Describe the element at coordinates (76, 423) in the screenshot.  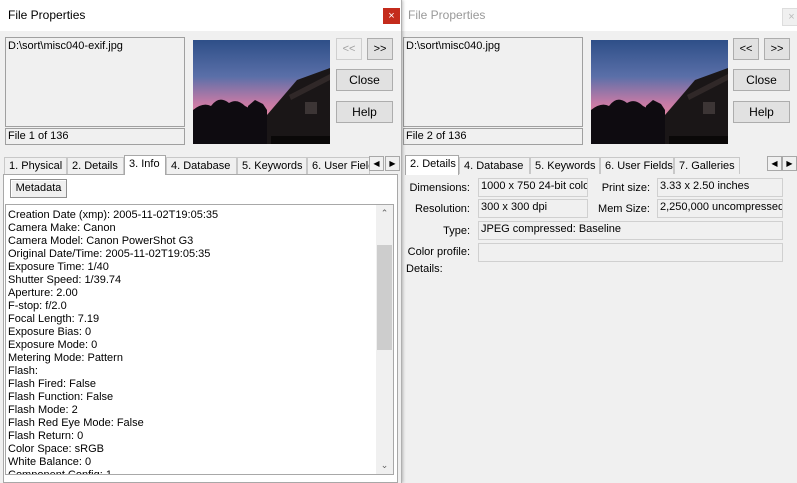
I see `metadata-line: Flash Red Eye Mode: False` at that location.